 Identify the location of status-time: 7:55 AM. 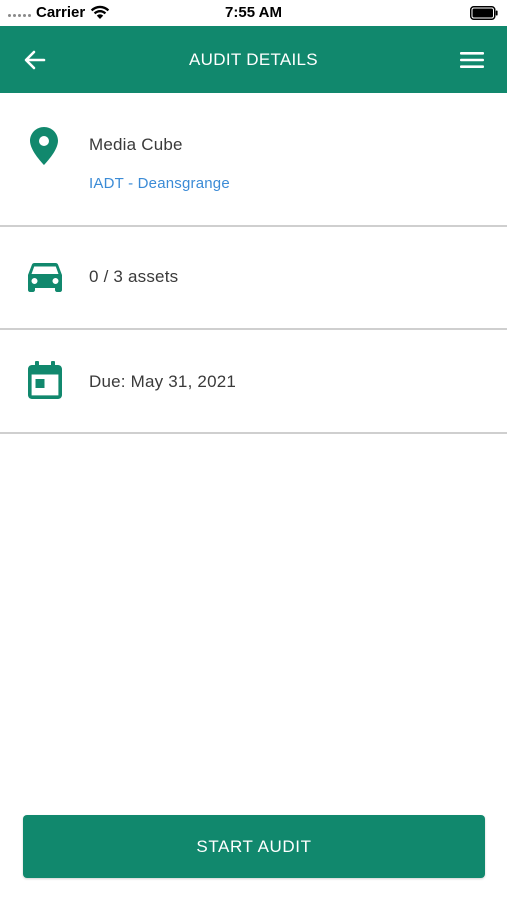
(253, 12).